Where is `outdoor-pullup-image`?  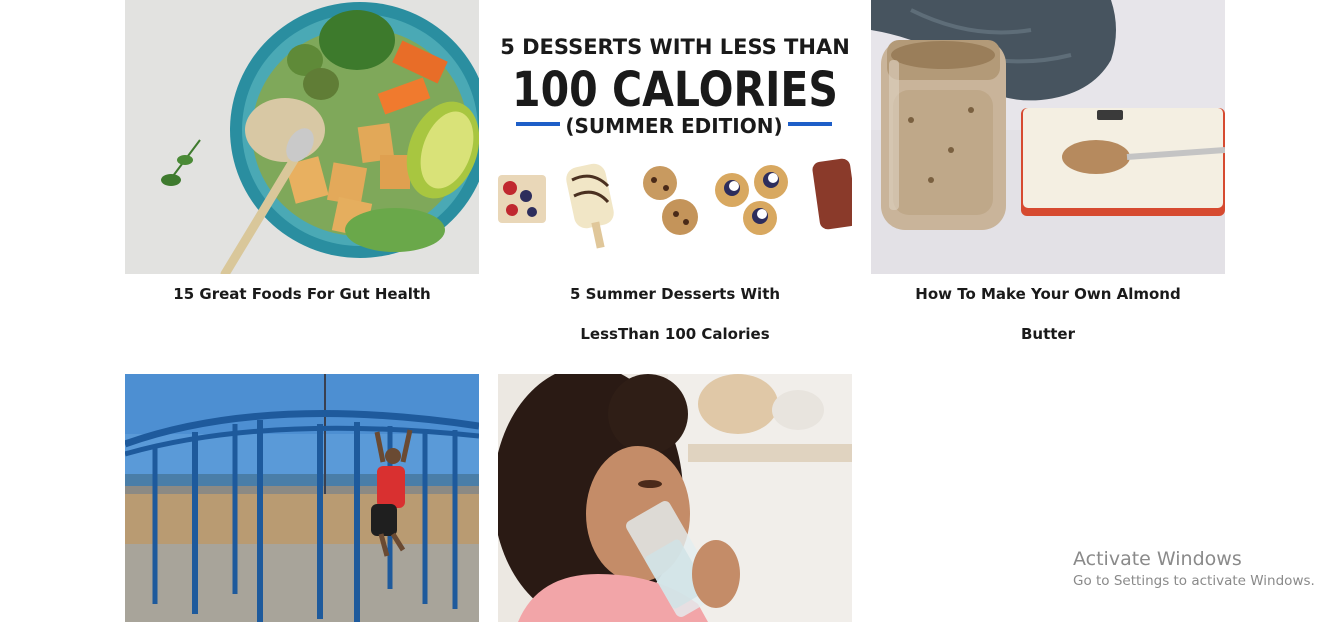
outdoor-pullup-image is located at coordinates (302, 498).